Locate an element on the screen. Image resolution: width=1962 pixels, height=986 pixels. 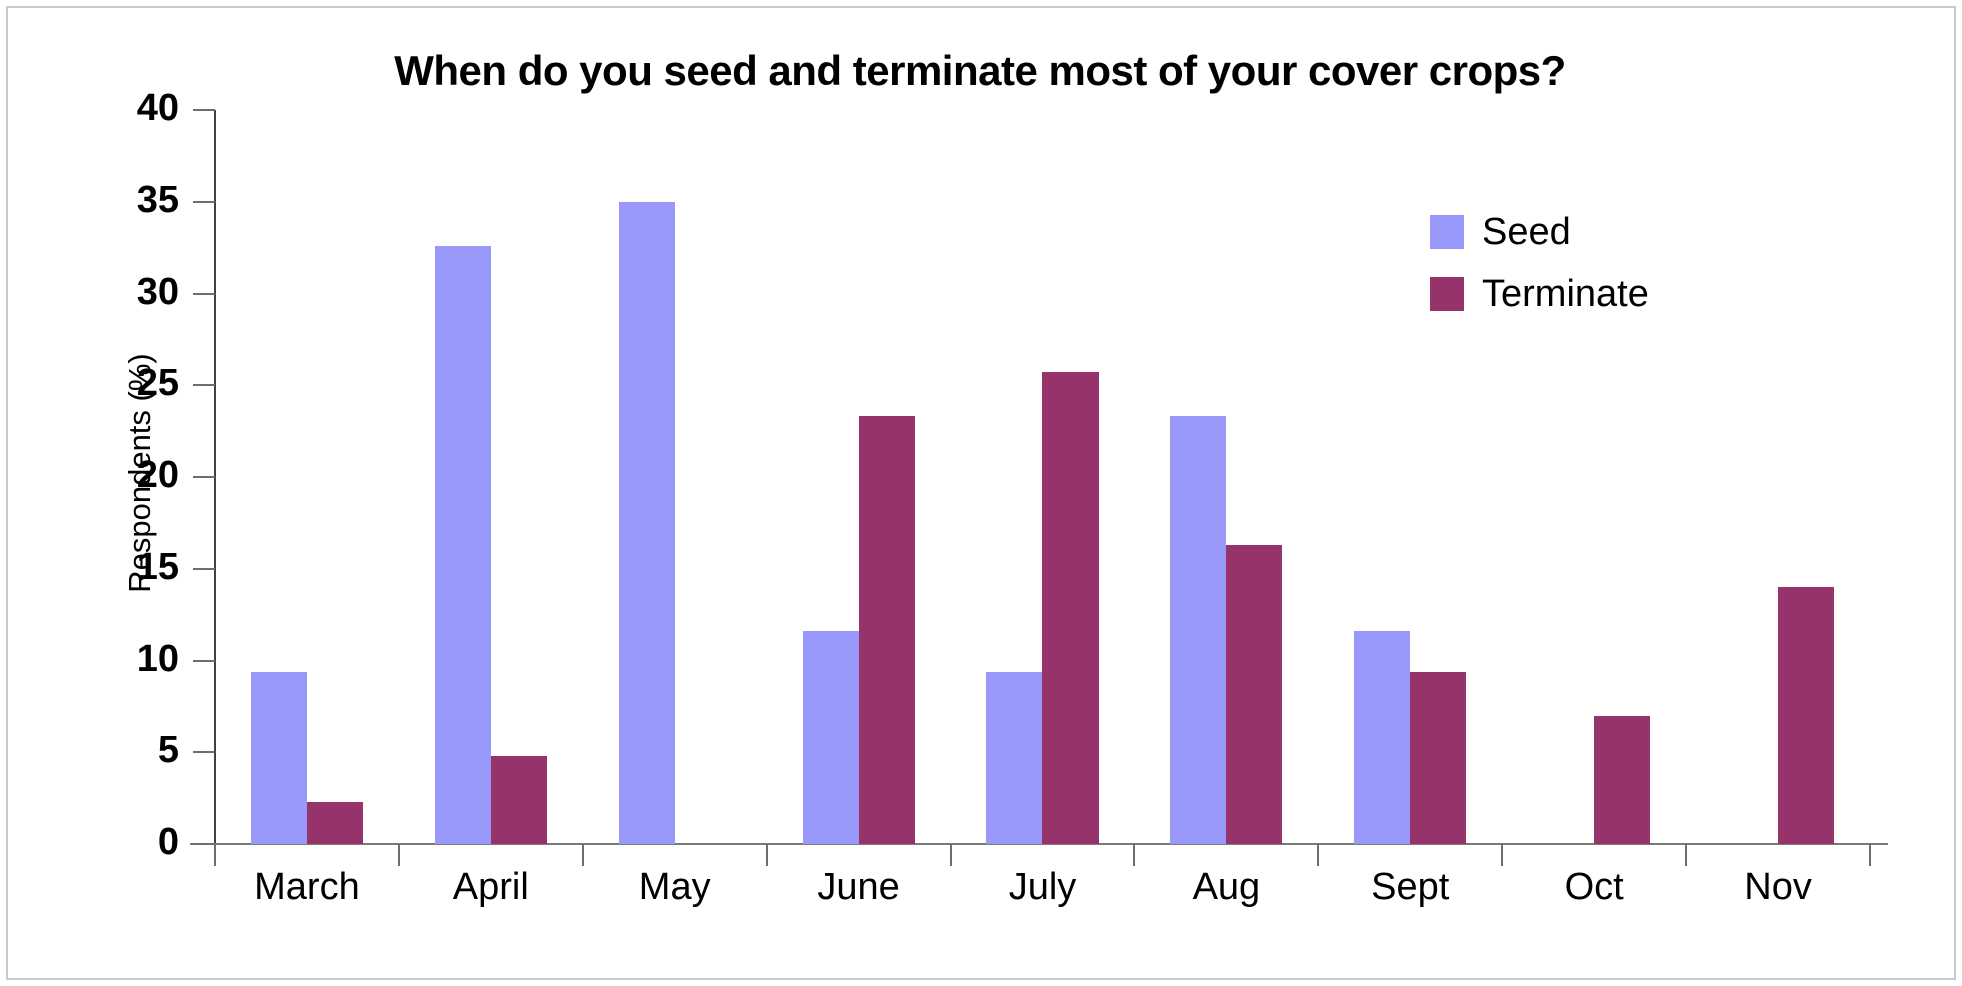
y-axis-tick-label: 5 is located at coordinates (168, 750).